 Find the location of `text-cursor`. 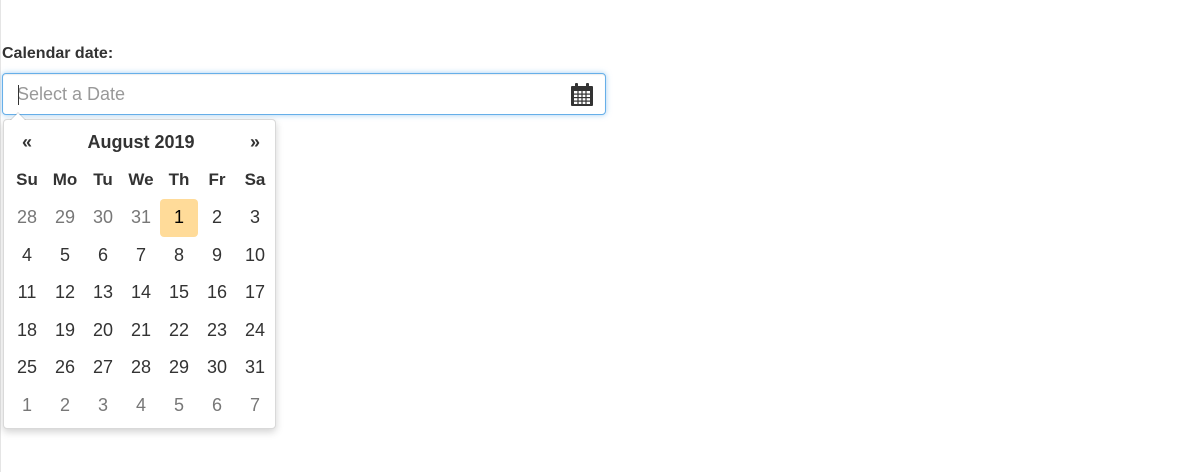

text-cursor is located at coordinates (18, 95).